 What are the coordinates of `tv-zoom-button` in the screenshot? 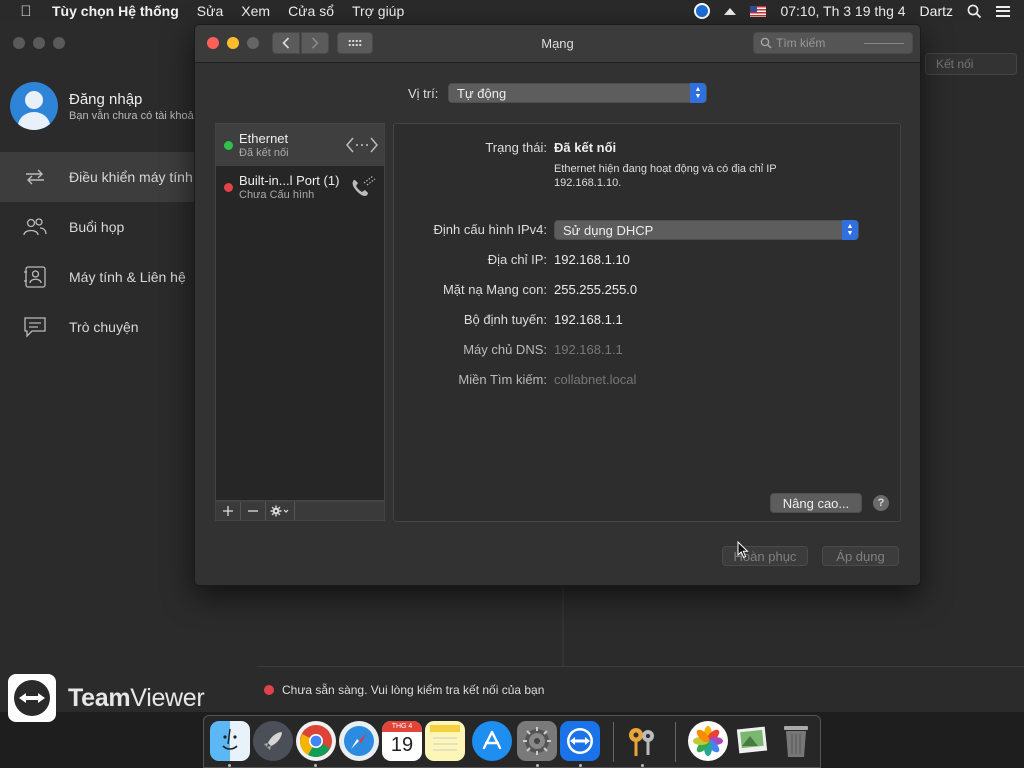 It's located at (59, 43).